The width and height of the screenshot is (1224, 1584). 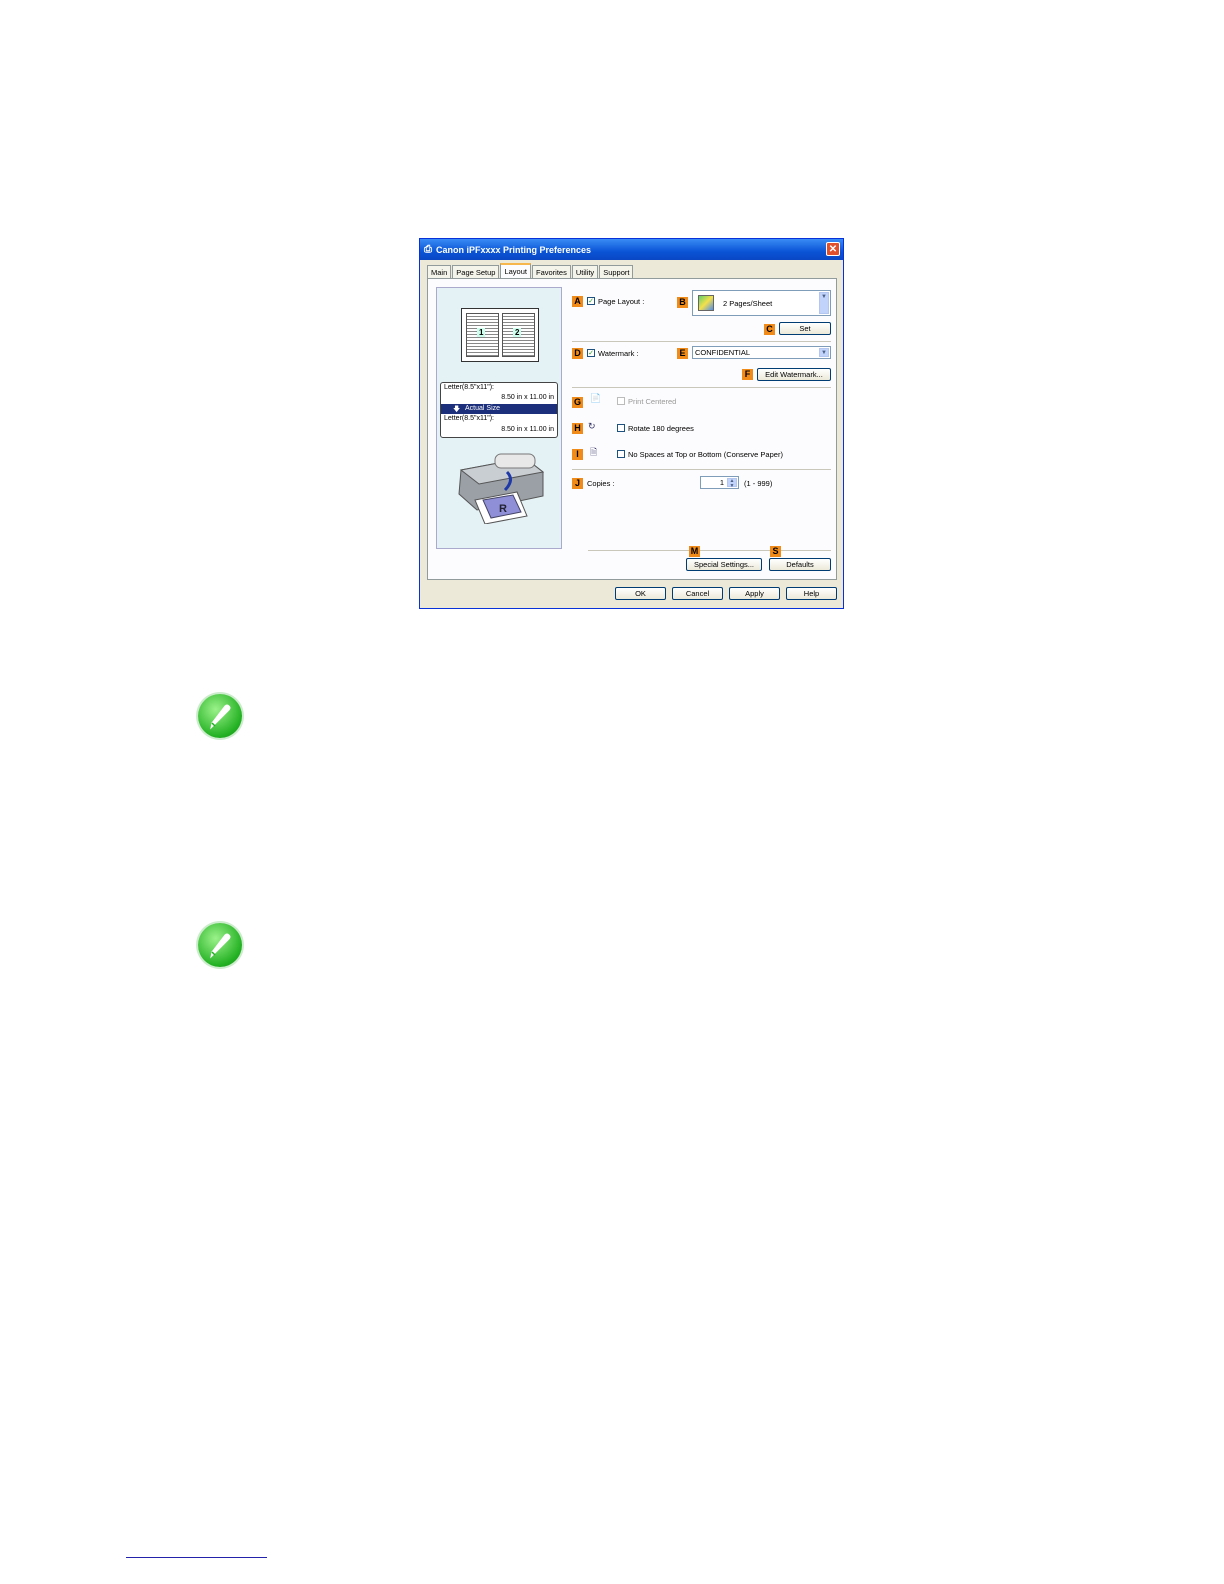 I want to click on rotate-180-checkbox, so click(x=621, y=428).